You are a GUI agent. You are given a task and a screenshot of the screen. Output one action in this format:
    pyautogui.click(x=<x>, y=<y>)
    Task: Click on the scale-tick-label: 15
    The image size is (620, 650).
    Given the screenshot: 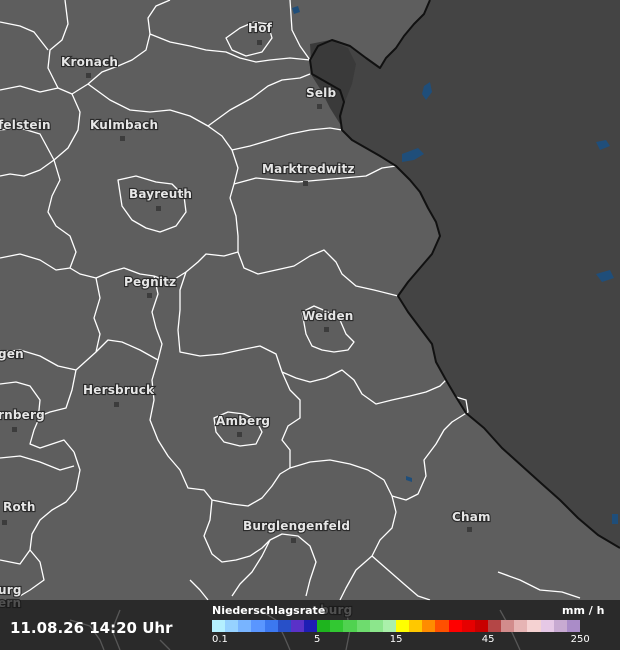 What is the action you would take?
    pyautogui.click(x=396, y=639)
    